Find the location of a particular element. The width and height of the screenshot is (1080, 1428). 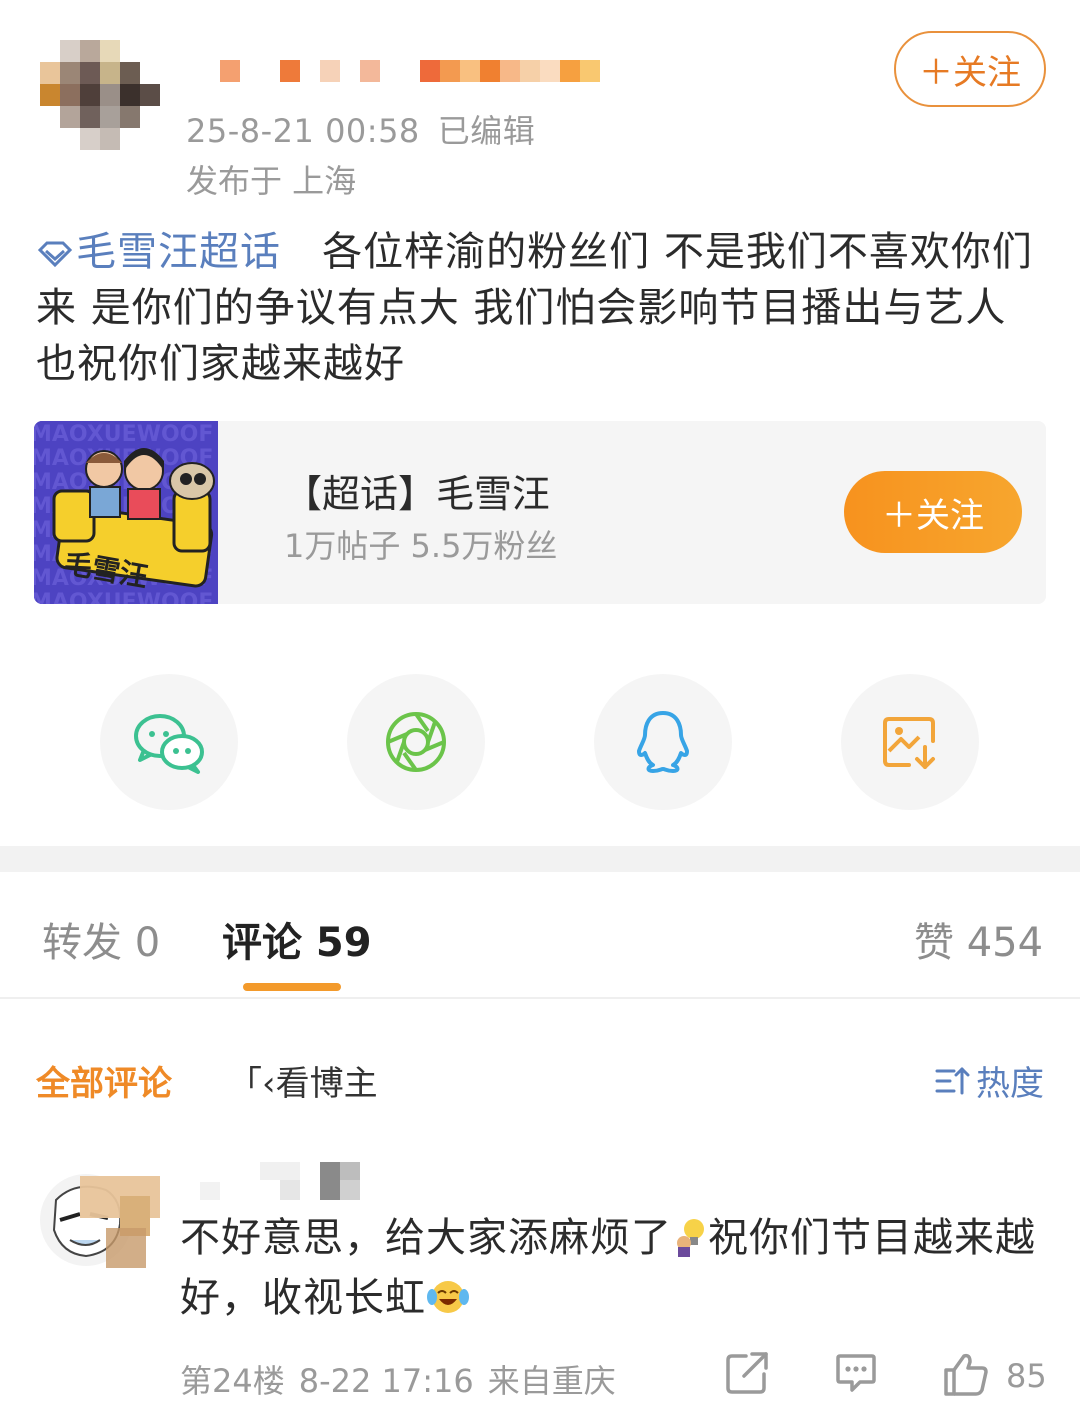

diamond-icon is located at coordinates (55, 254).